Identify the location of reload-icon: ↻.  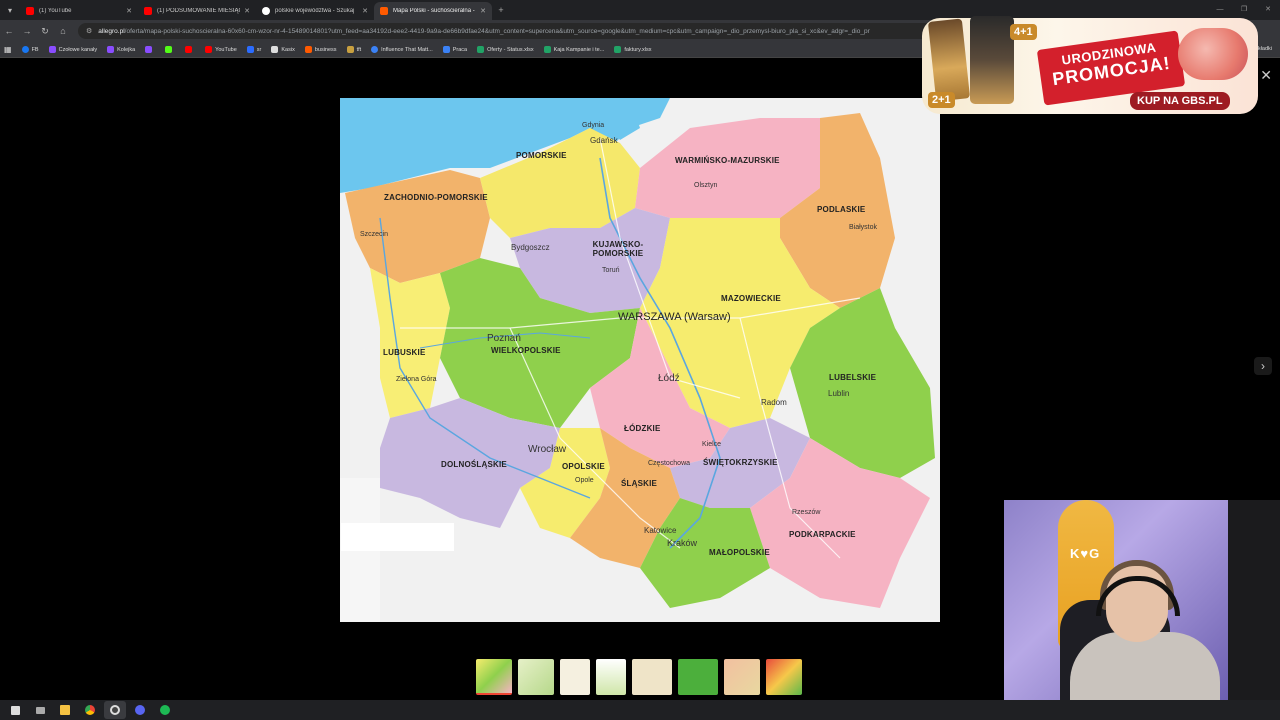
(45, 31).